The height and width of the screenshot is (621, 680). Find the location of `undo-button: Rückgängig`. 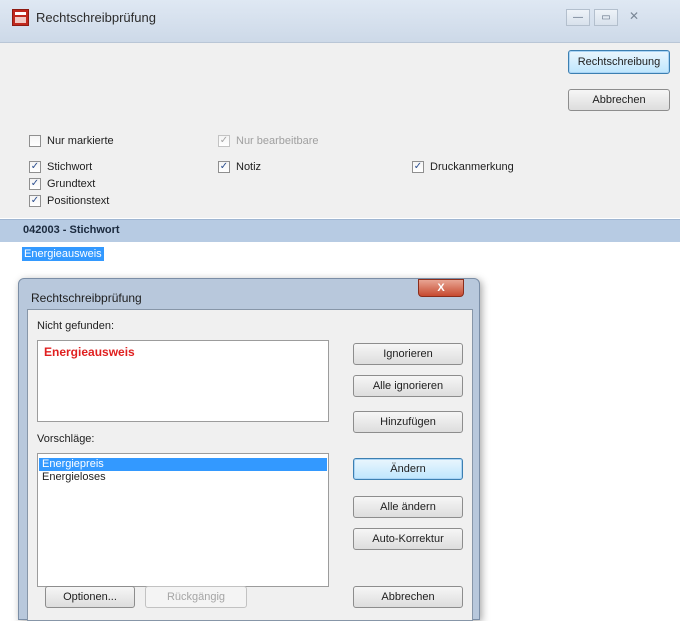

undo-button: Rückgängig is located at coordinates (196, 597).